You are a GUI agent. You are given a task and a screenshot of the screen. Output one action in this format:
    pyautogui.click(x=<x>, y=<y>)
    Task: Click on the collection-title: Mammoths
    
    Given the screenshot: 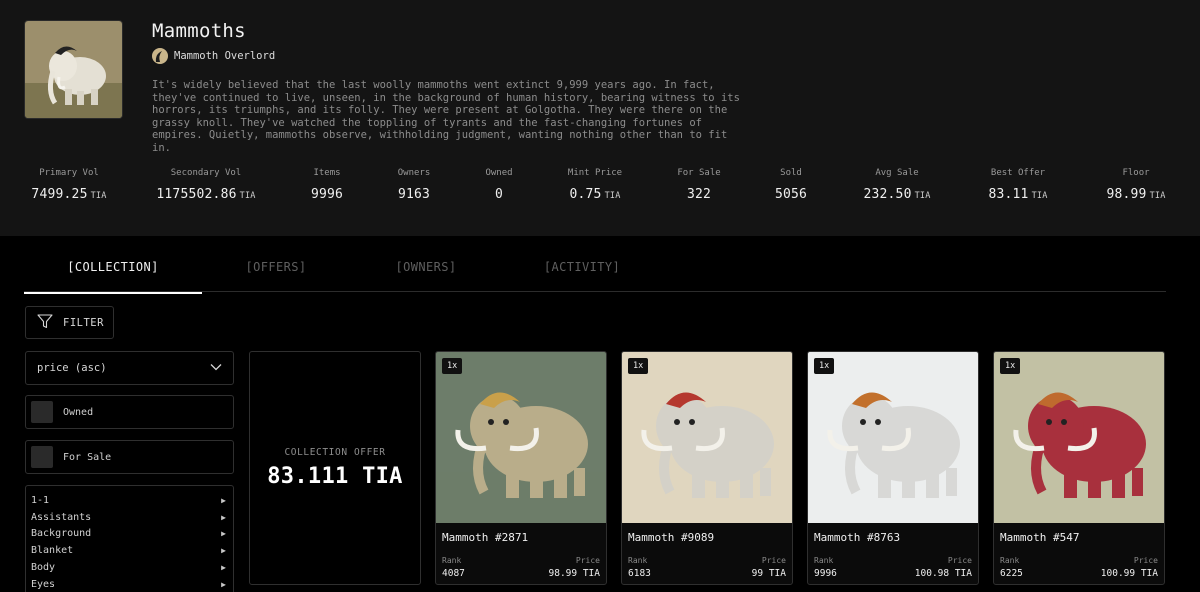 What is the action you would take?
    pyautogui.click(x=199, y=31)
    